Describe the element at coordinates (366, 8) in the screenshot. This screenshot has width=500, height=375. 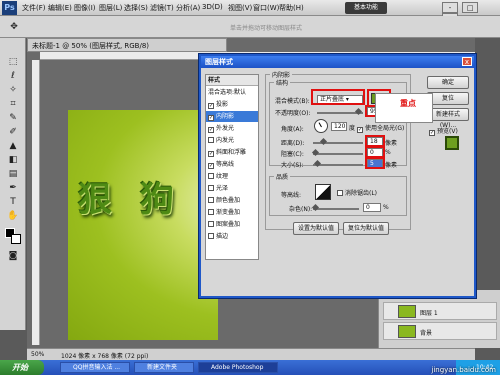
I see `workspace-button: 基本功能` at that location.